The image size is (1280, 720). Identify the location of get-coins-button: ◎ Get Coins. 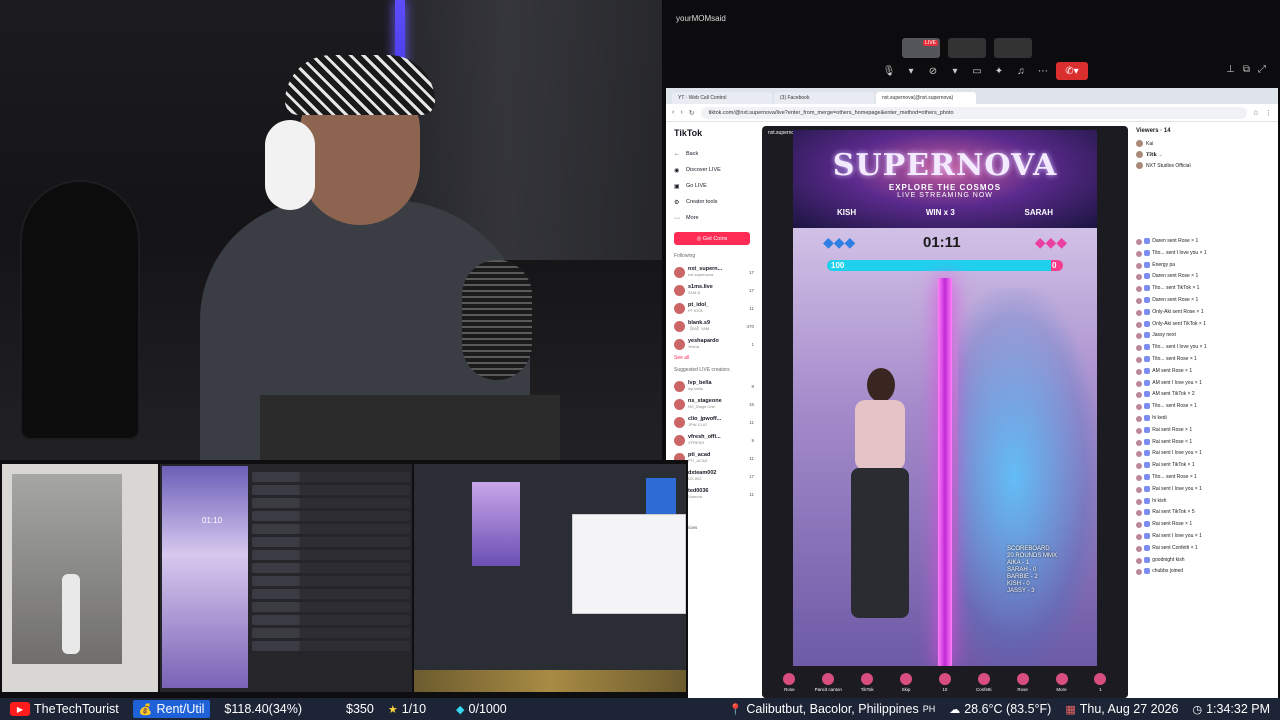
(712, 238).